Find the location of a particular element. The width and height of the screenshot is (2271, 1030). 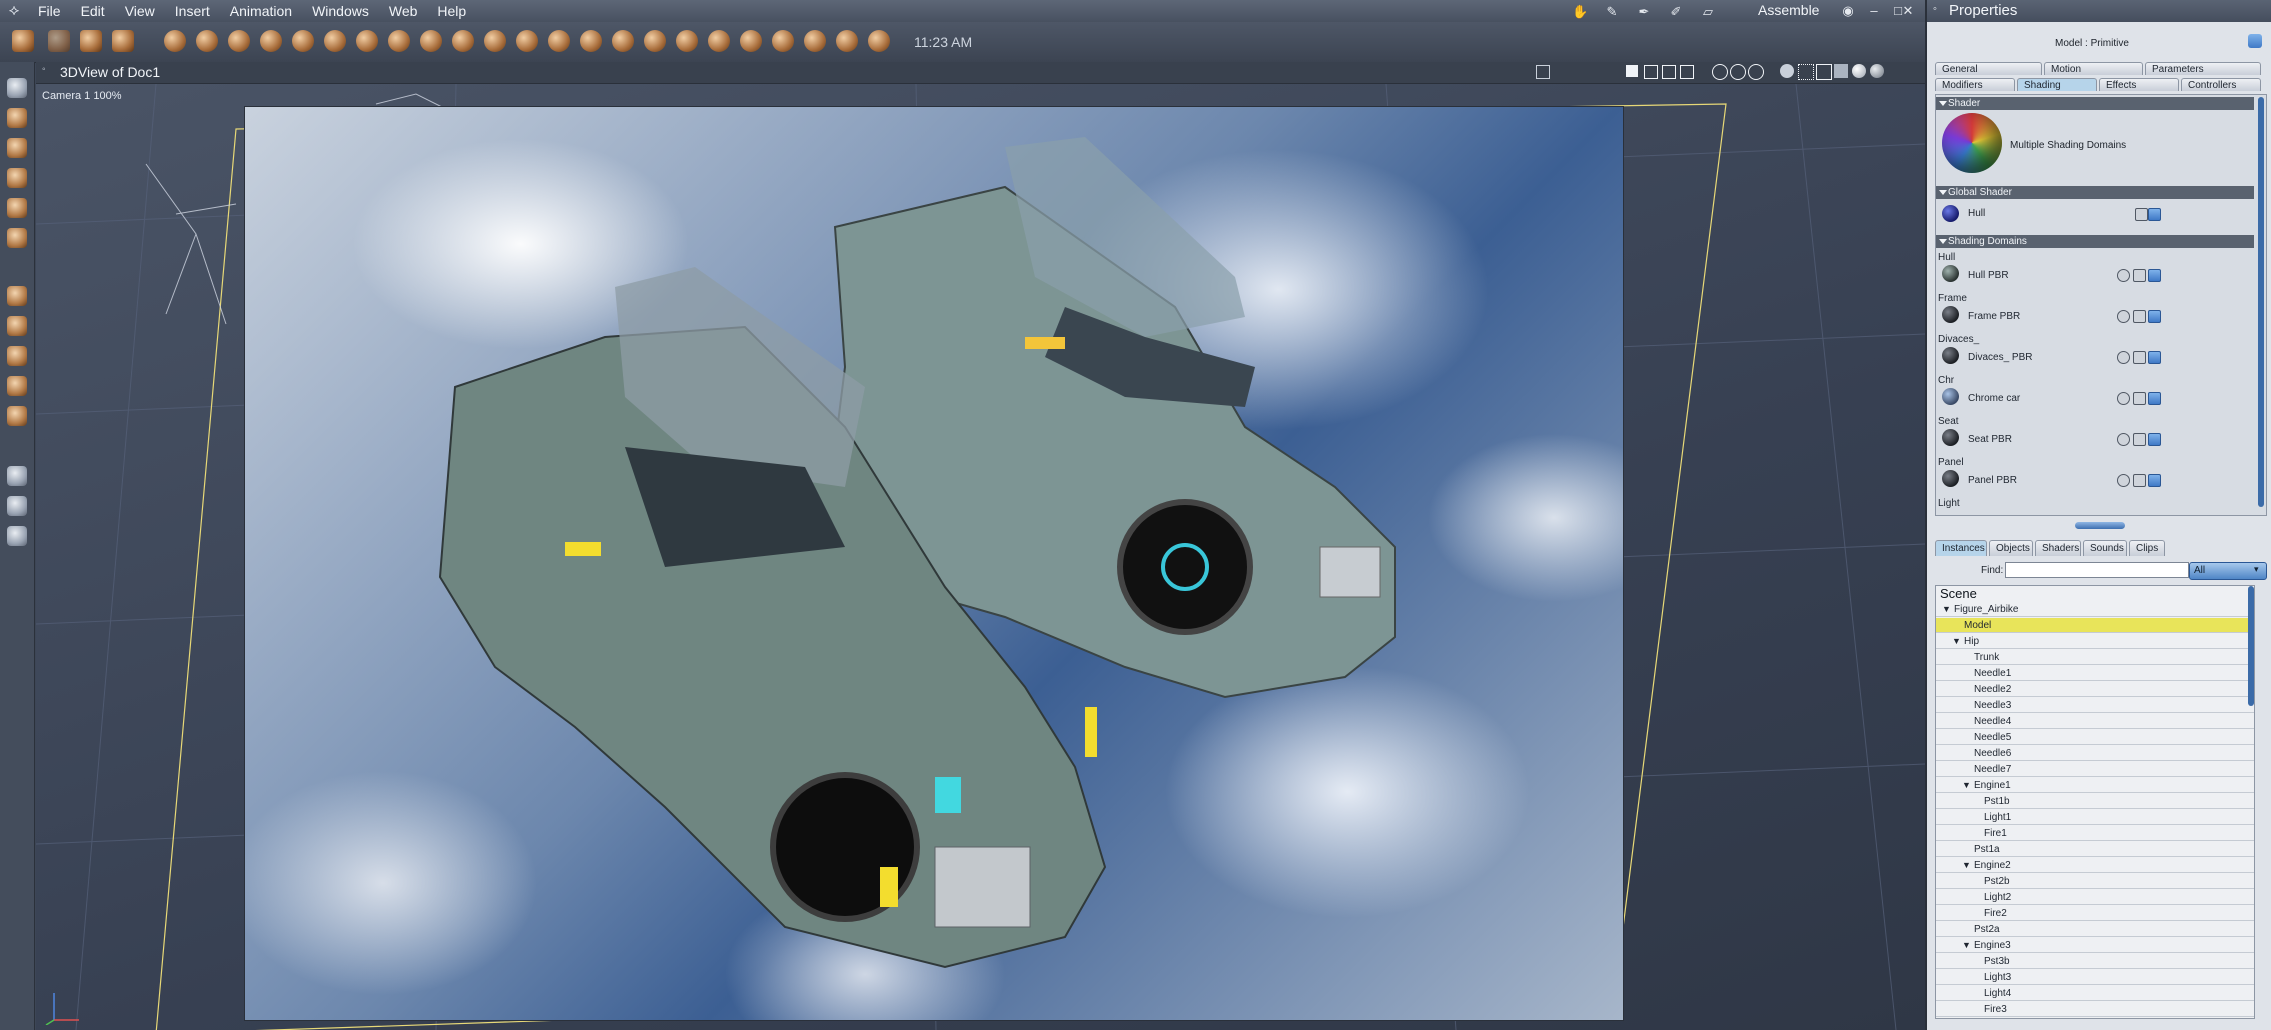

pan-camera-icon is located at coordinates (17, 296).